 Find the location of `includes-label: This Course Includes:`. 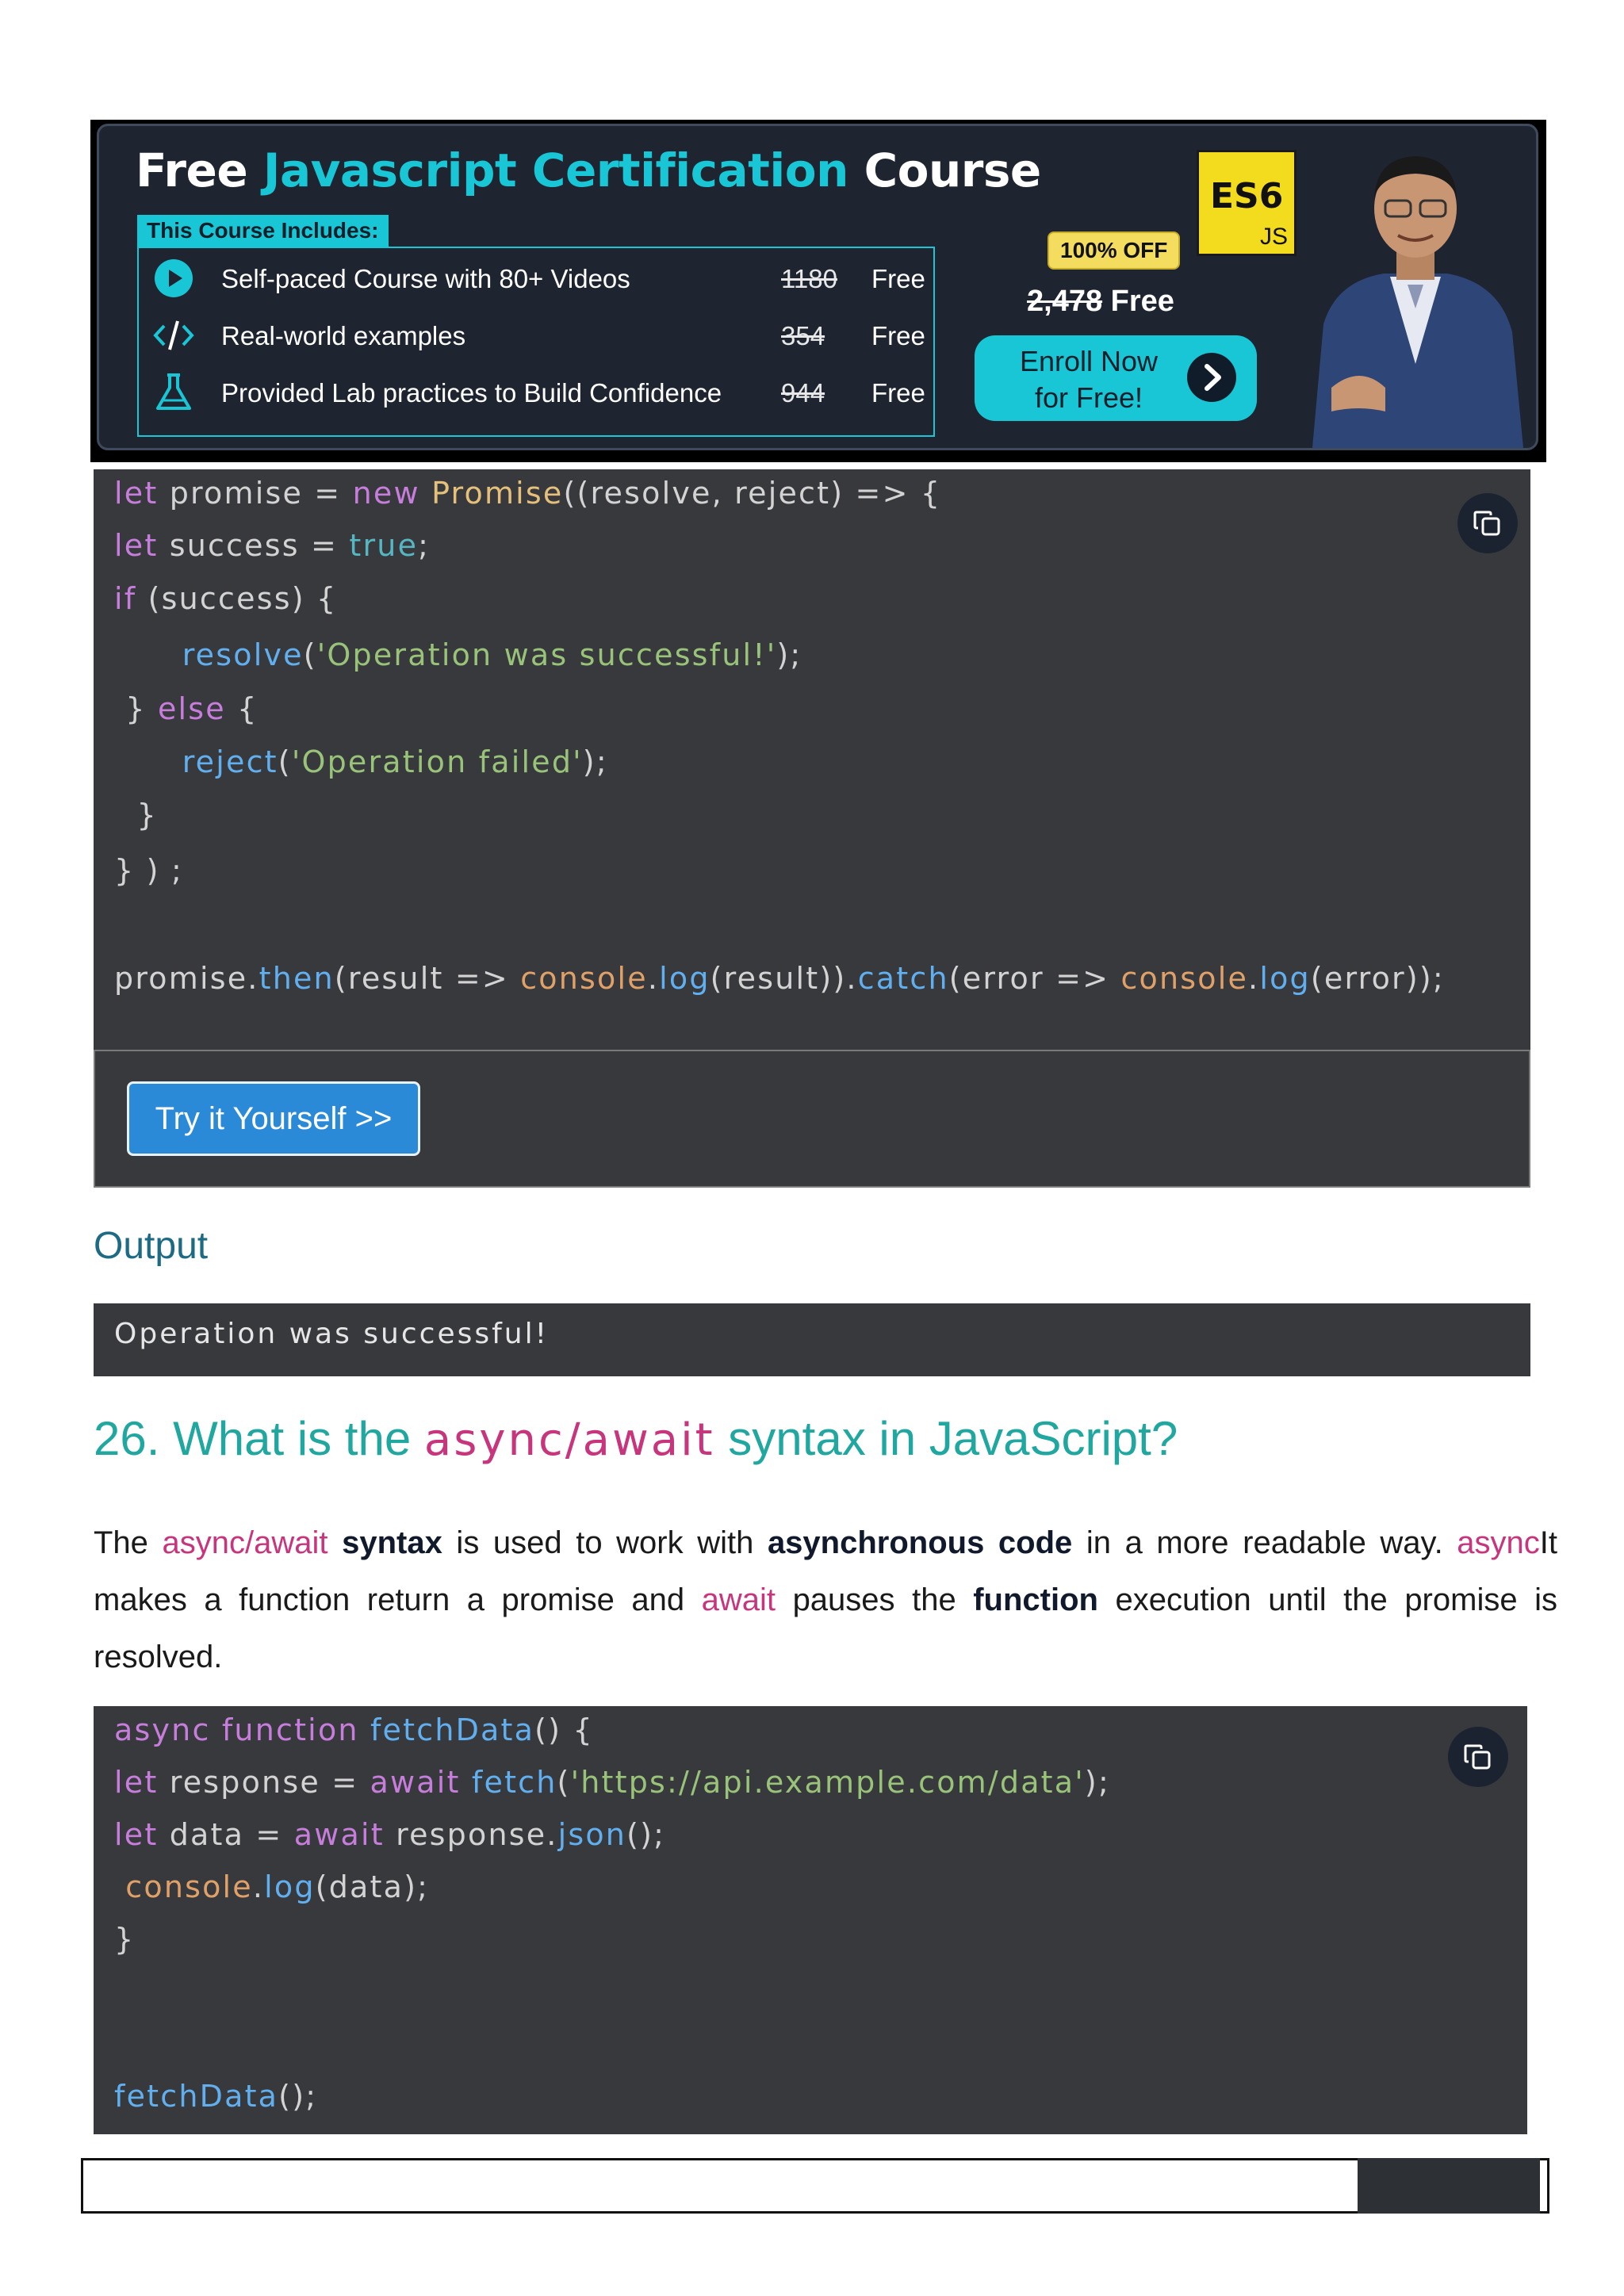

includes-label: This Course Includes: is located at coordinates (263, 231).